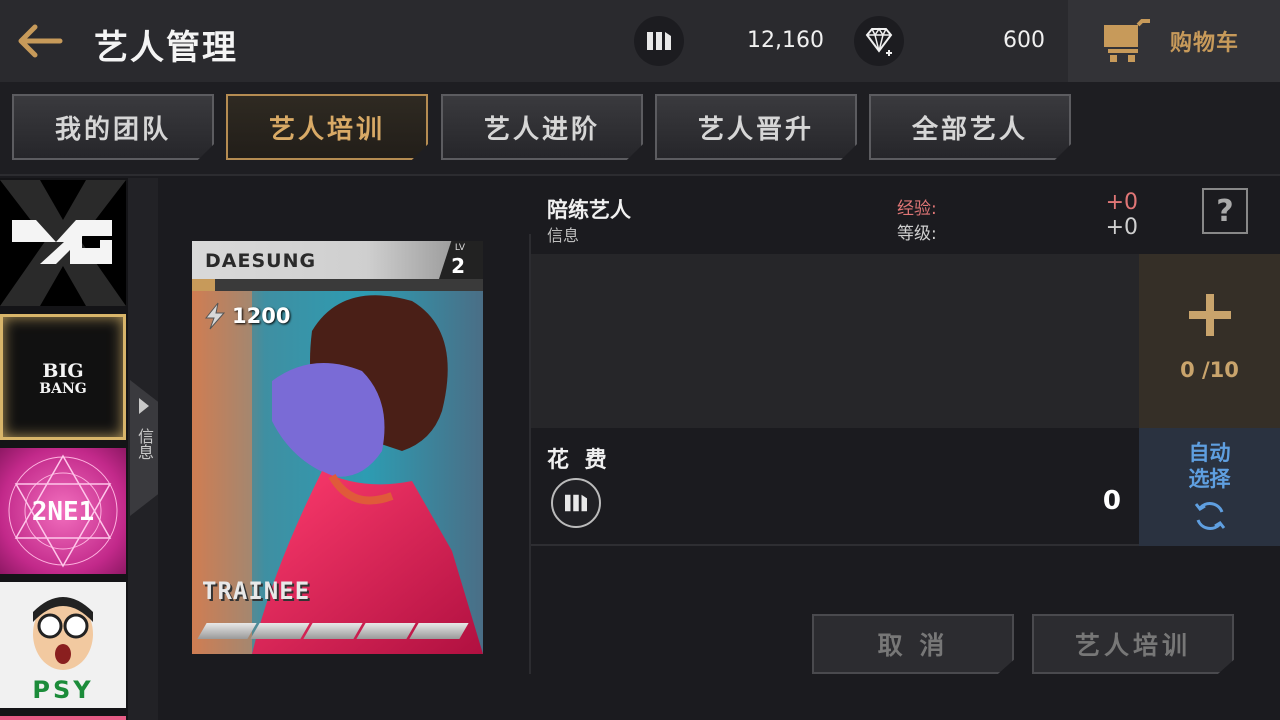 The height and width of the screenshot is (720, 1280). Describe the element at coordinates (337, 285) in the screenshot. I see `exp-bar` at that location.